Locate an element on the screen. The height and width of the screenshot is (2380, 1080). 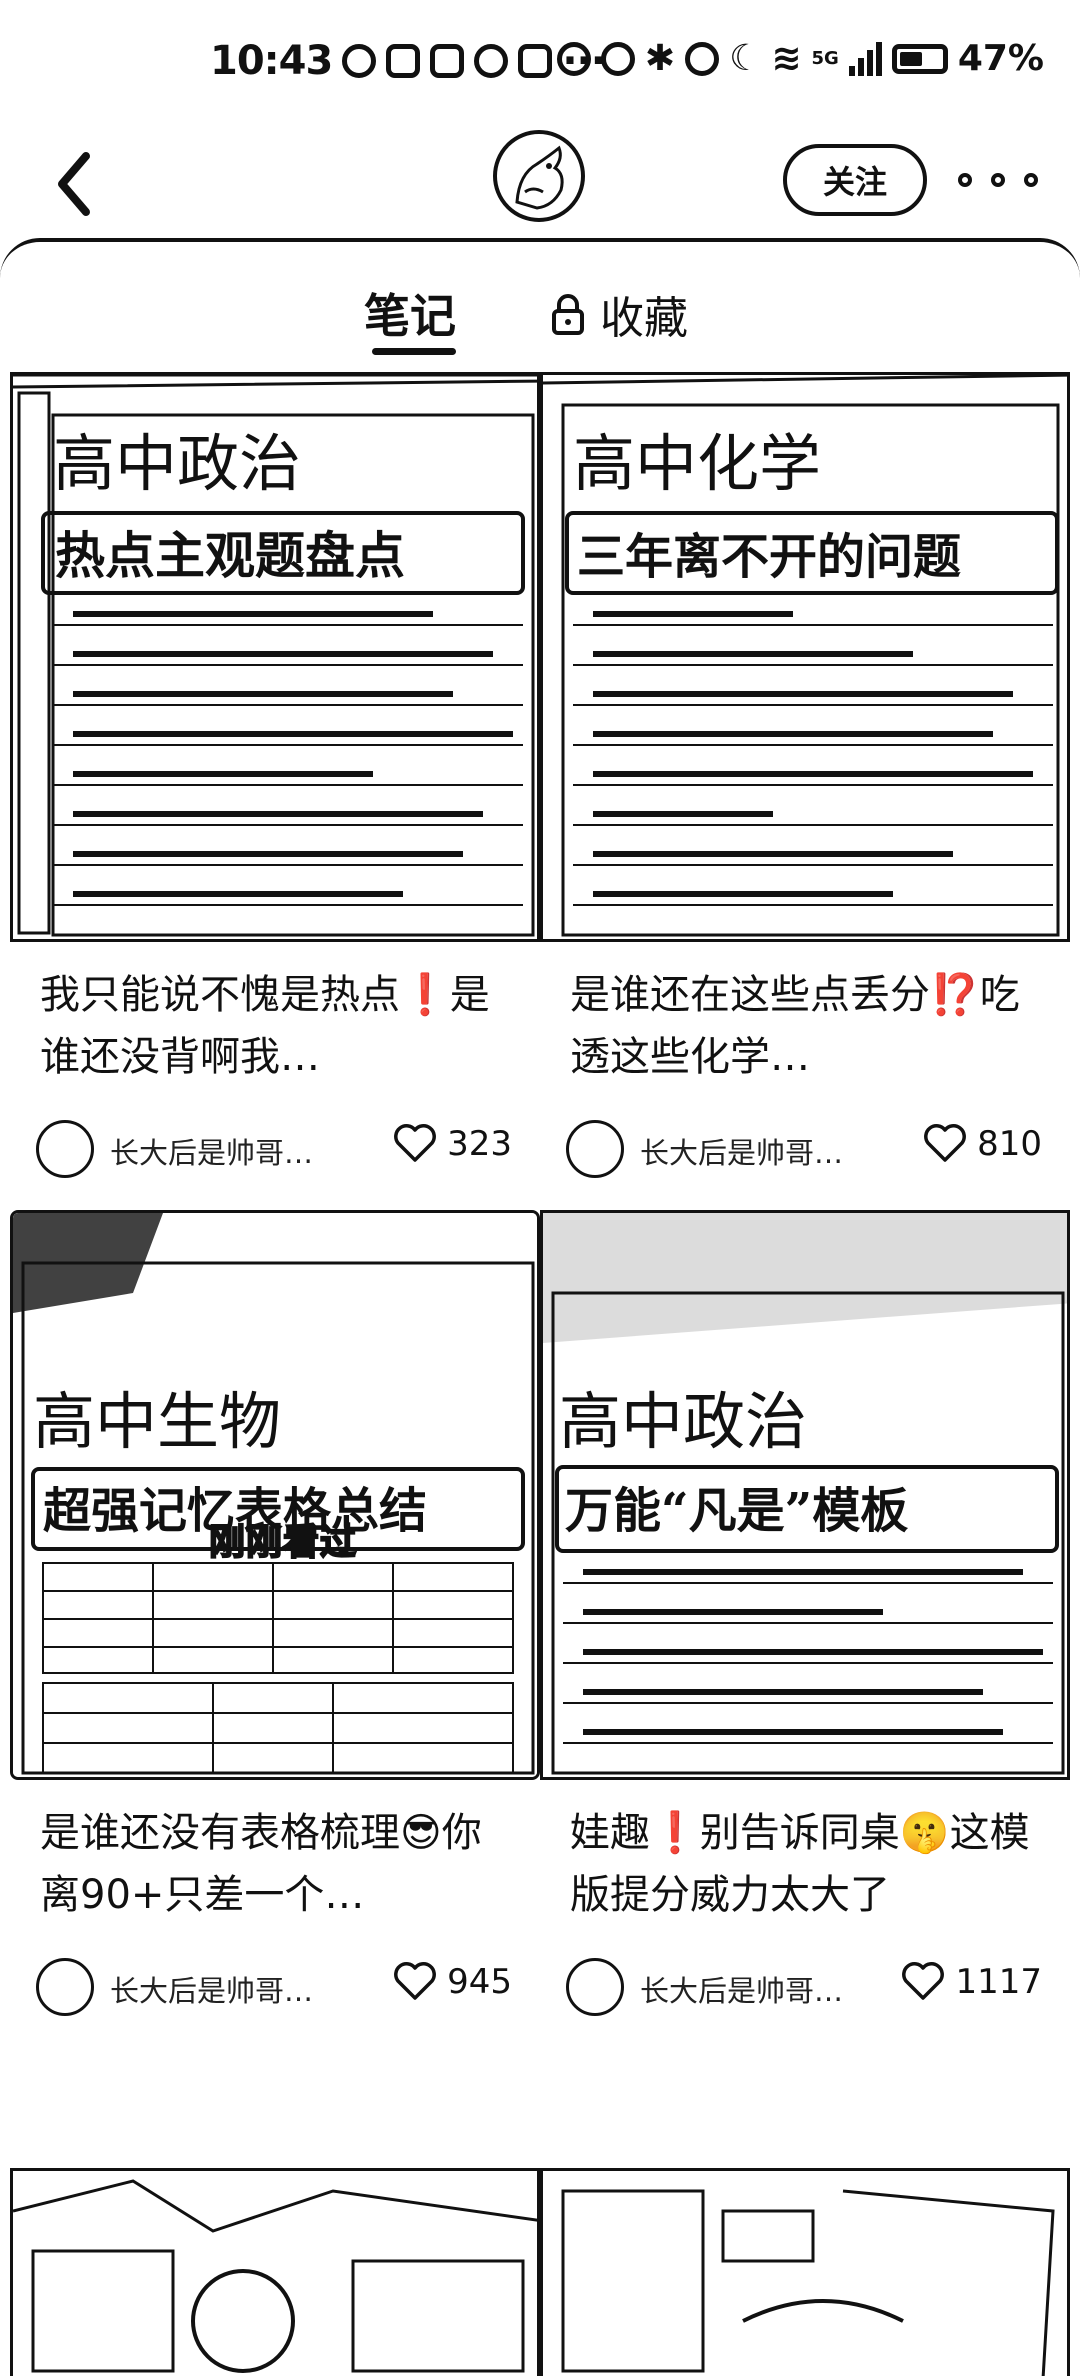
note-thumbnail: 高中政治 热点主观题盘点 is located at coordinates (275, 657).